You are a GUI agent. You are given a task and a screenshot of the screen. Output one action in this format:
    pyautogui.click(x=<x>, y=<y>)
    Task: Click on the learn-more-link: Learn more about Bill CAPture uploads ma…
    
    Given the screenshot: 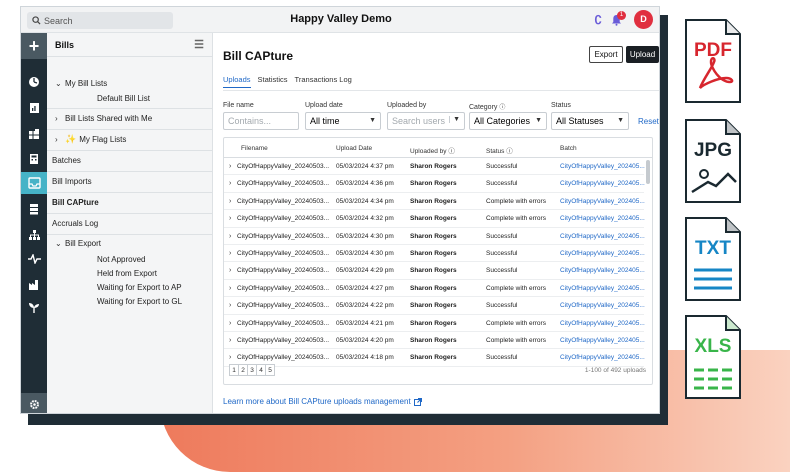 What is the action you would take?
    pyautogui.click(x=322, y=401)
    